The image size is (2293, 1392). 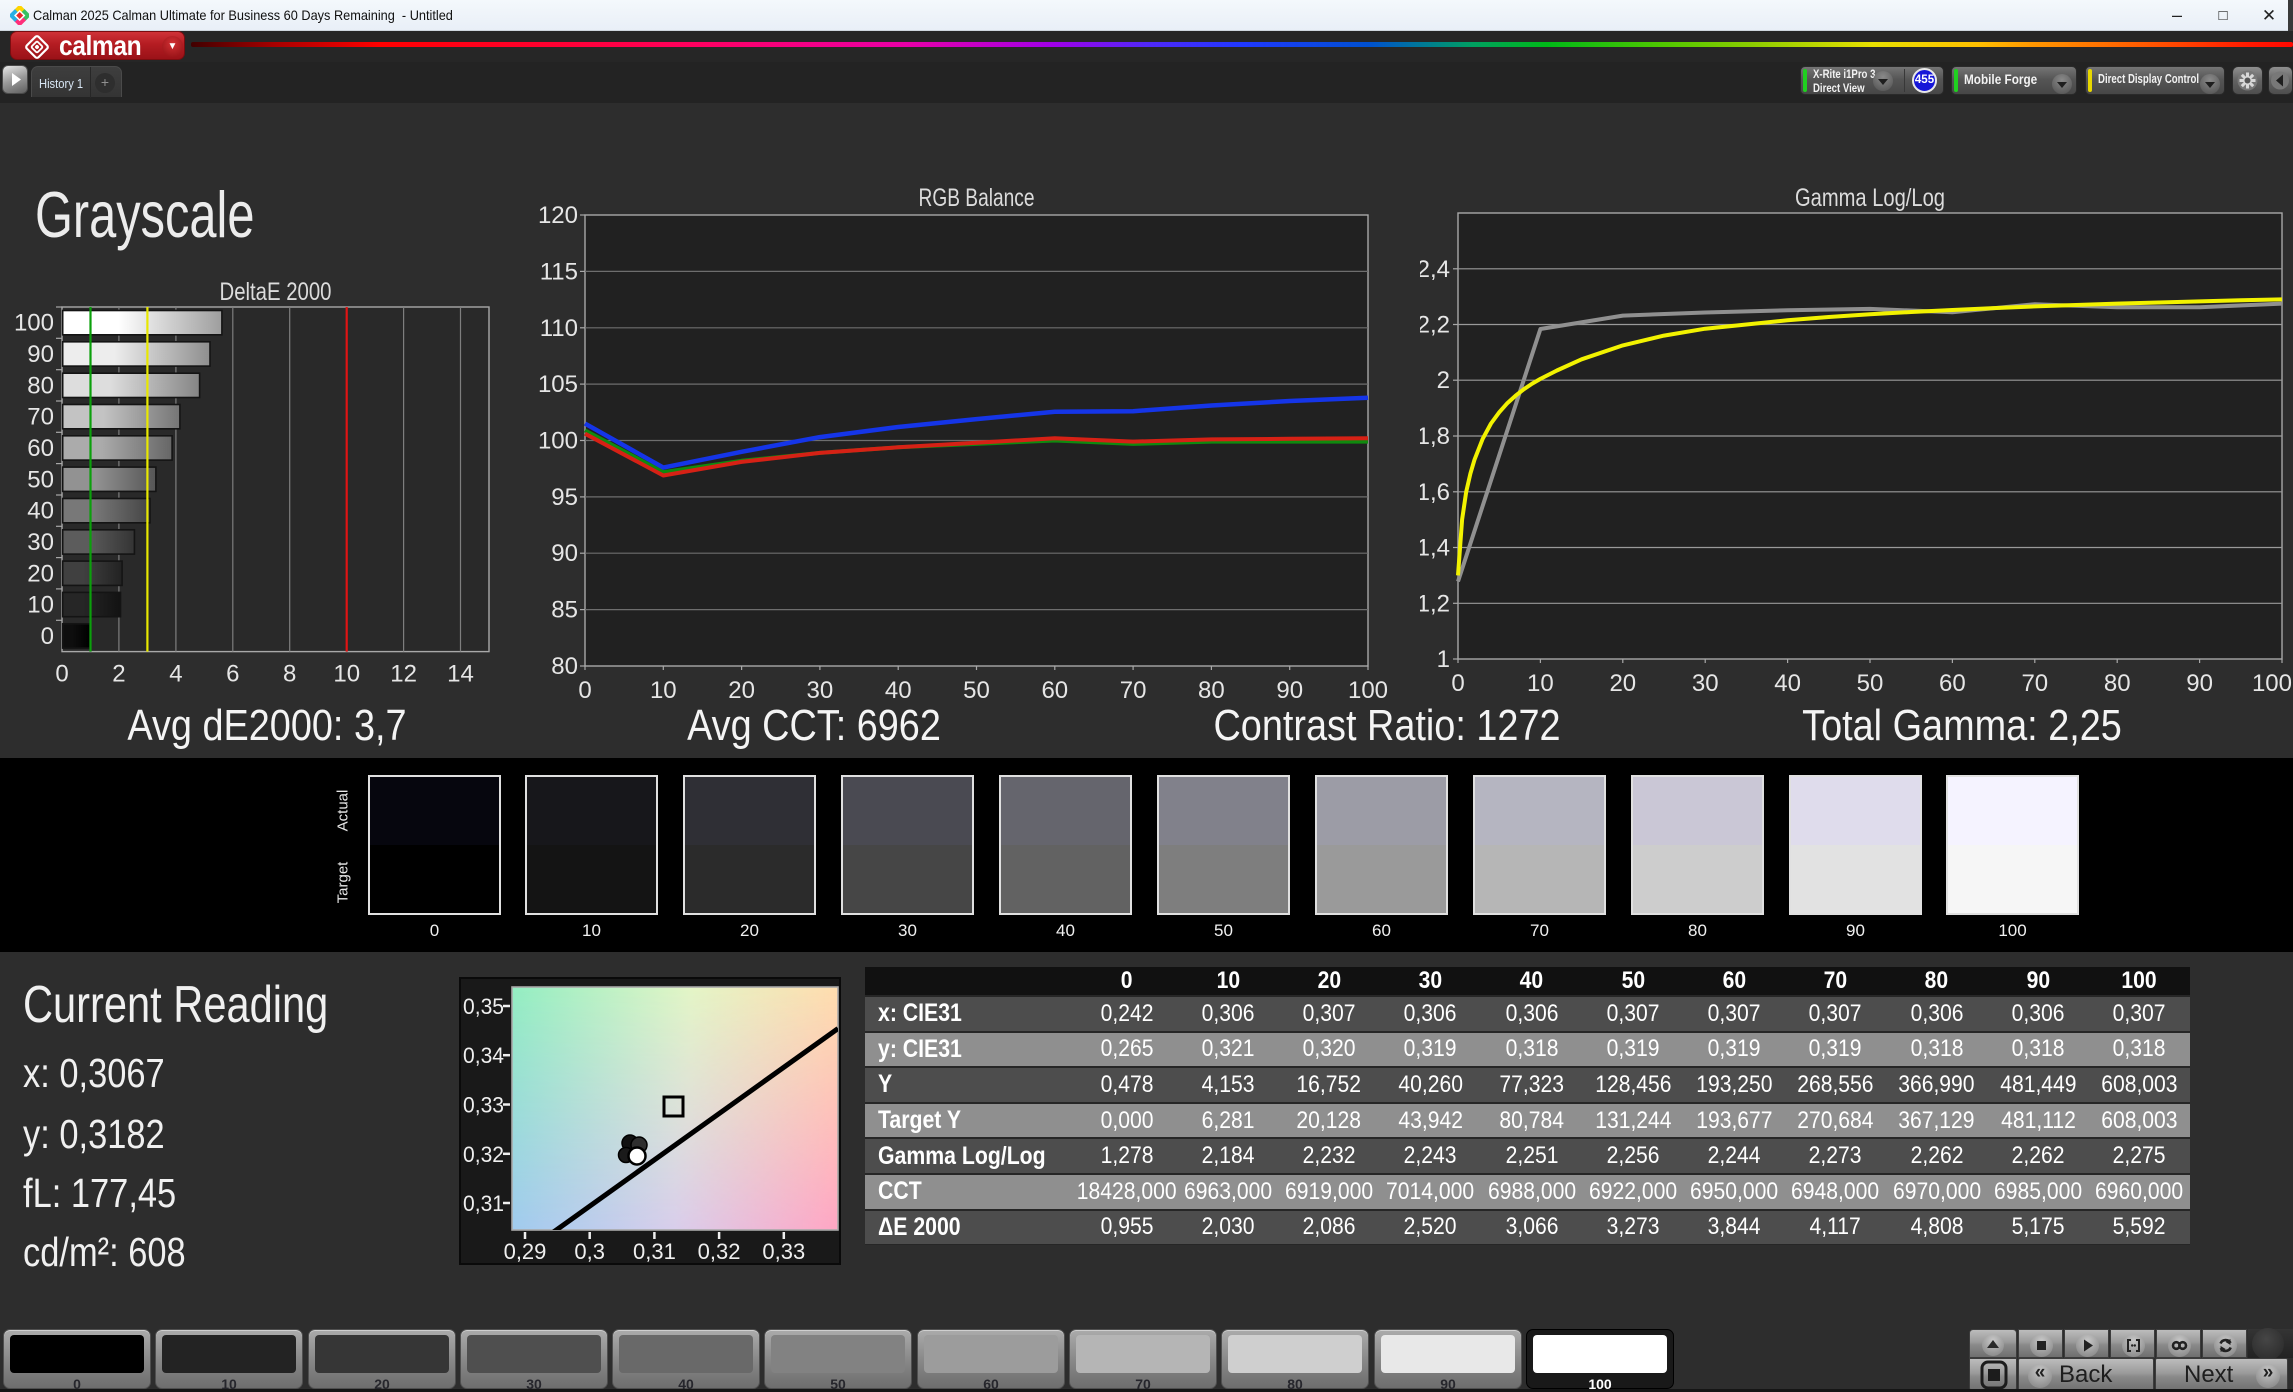 What do you see at coordinates (1435, 436) in the screenshot?
I see `svg-text: 1,8` at bounding box center [1435, 436].